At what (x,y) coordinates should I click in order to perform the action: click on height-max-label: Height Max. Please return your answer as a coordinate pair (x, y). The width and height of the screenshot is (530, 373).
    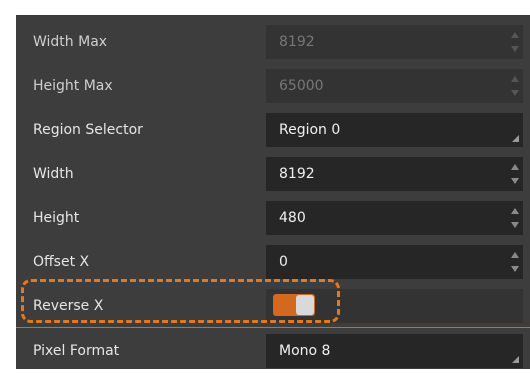
    Looking at the image, I should click on (73, 86).